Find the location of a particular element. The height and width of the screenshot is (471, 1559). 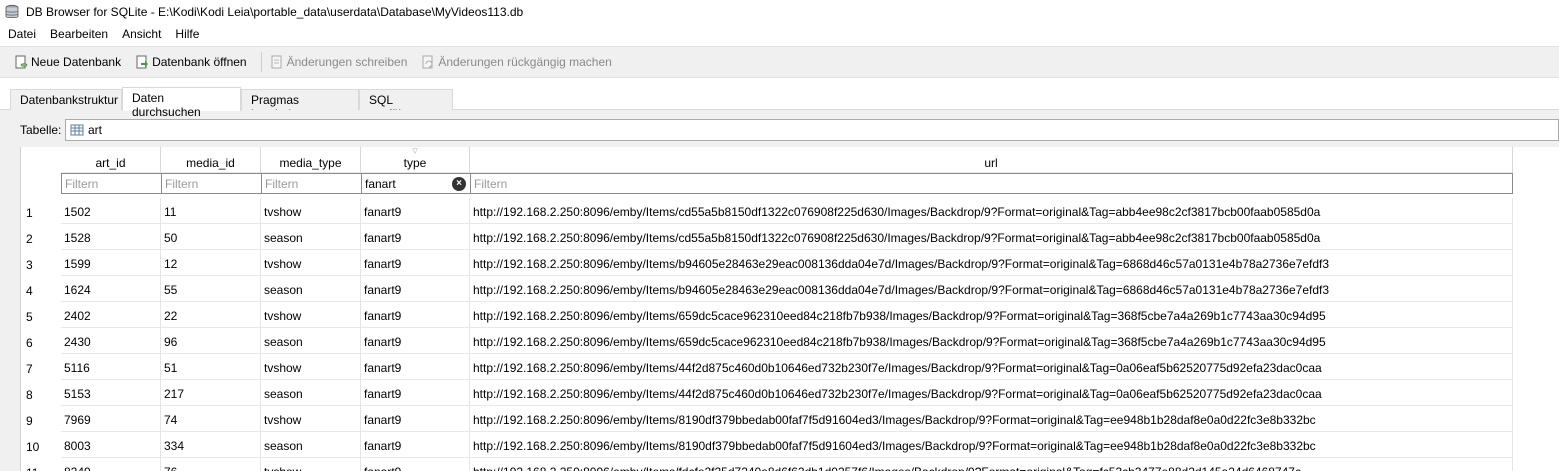

cell-art-id: 5153 is located at coordinates (111, 393).